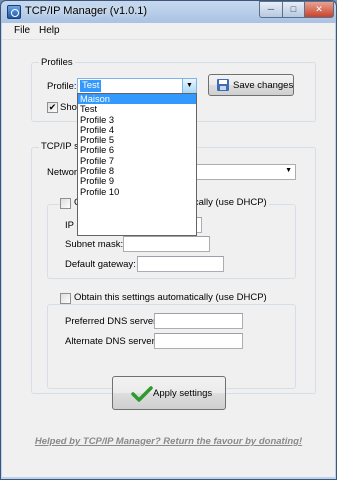  What do you see at coordinates (137, 150) in the screenshot?
I see `profile-option: Profile 6` at bounding box center [137, 150].